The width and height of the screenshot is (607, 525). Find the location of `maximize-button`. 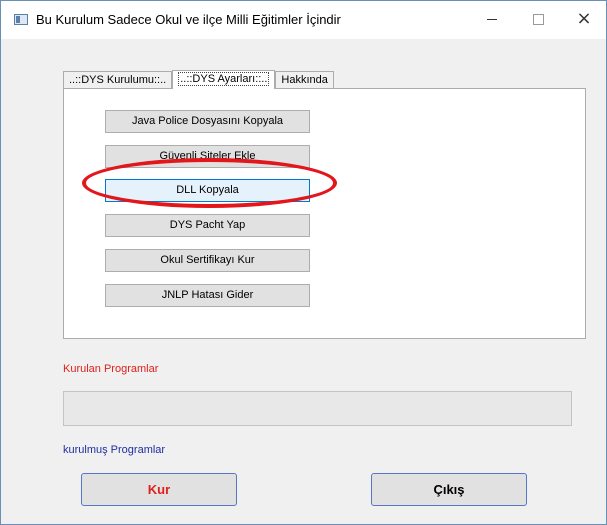

maximize-button is located at coordinates (538, 19).